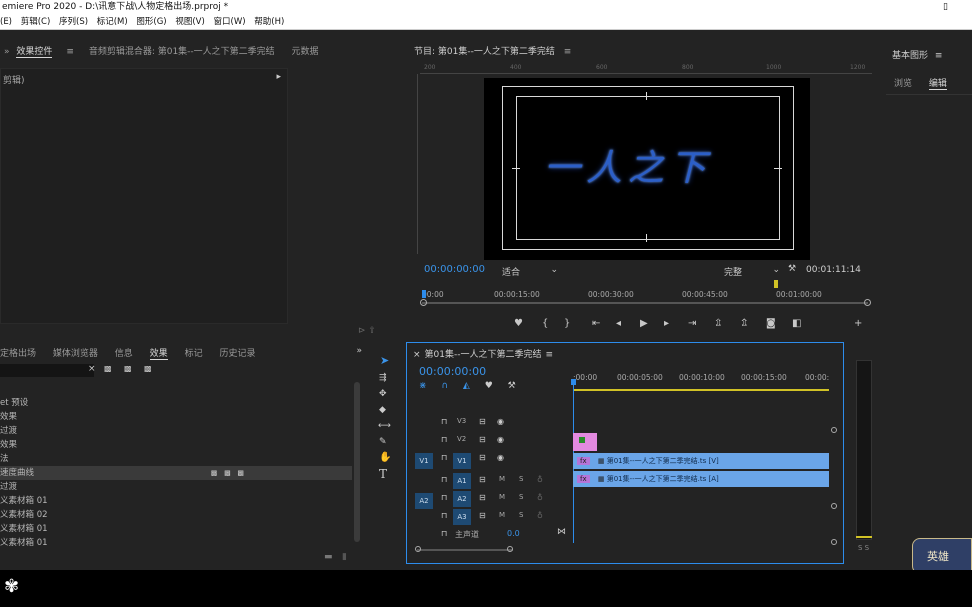 The height and width of the screenshot is (607, 972). Describe the element at coordinates (6, 22) in the screenshot. I see `menu-item-edit: (E)` at that location.